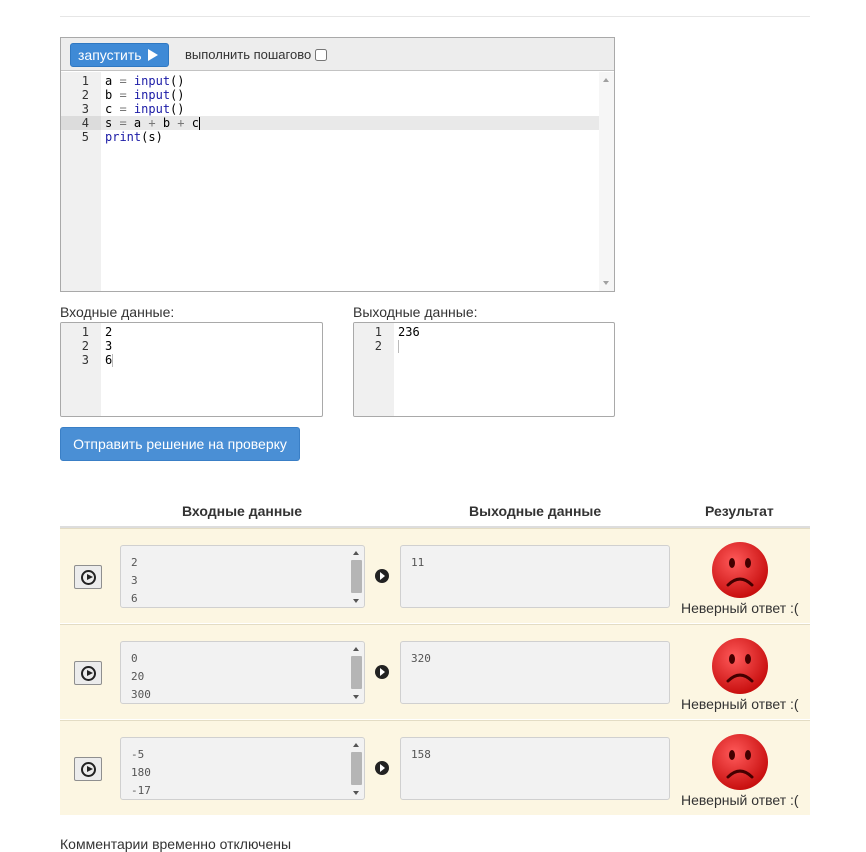 The width and height of the screenshot is (866, 852). I want to click on scroll-down-icon, so click(606, 283).